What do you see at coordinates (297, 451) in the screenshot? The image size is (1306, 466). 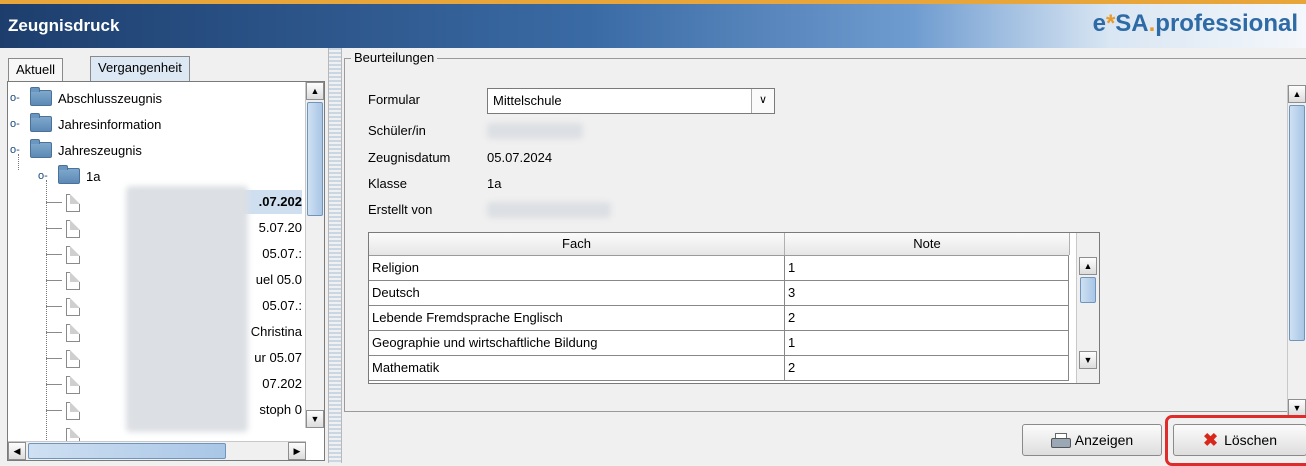 I see `scroll-right-icon: ▶` at bounding box center [297, 451].